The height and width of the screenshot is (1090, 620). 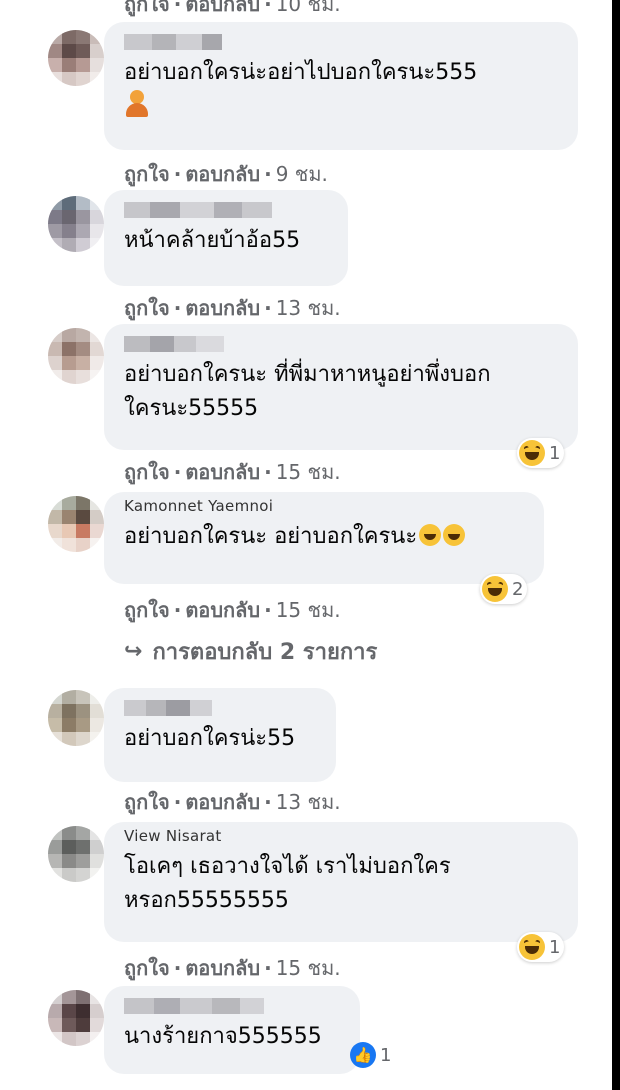 I want to click on comment-meta: ถูกใจ · ตอบกลับ · 10 ชม., so click(x=232, y=10).